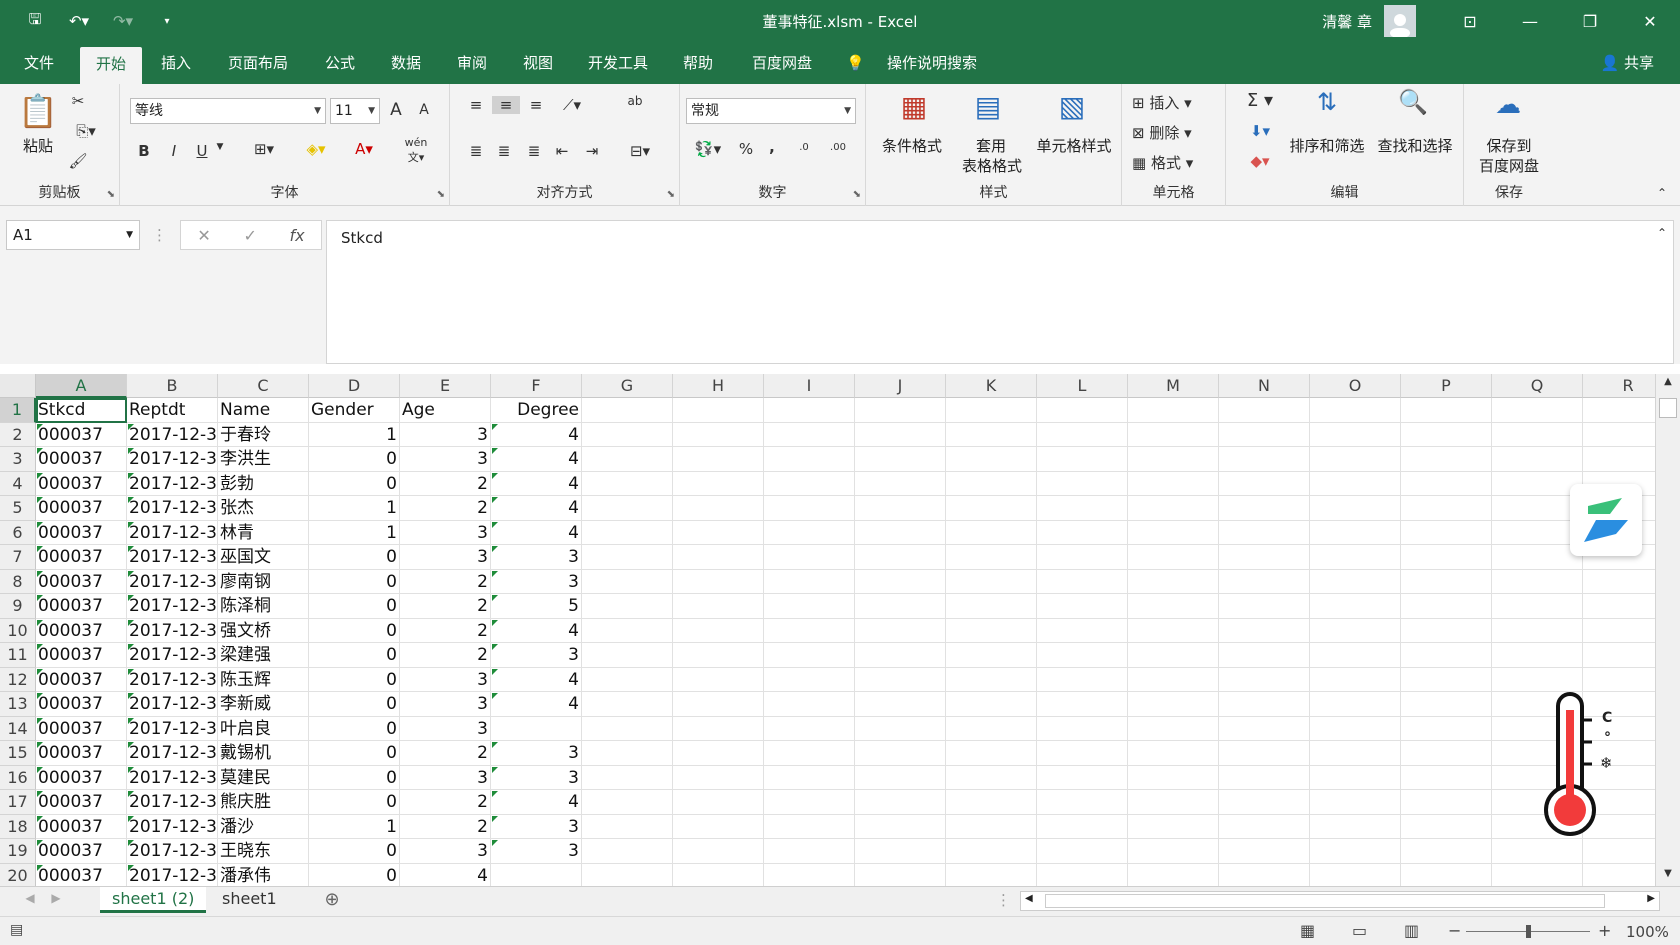  Describe the element at coordinates (627, 826) in the screenshot. I see `cell-g18` at that location.